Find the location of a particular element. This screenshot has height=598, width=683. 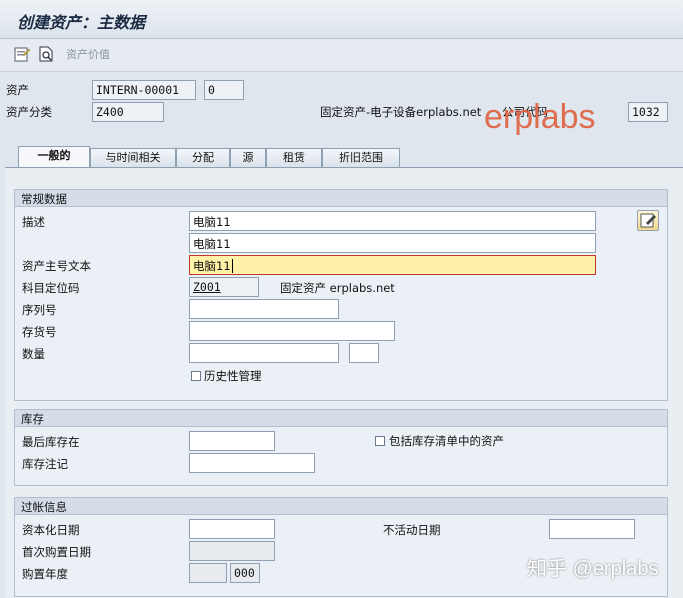

tab-allocations: 分配 is located at coordinates (203, 157).